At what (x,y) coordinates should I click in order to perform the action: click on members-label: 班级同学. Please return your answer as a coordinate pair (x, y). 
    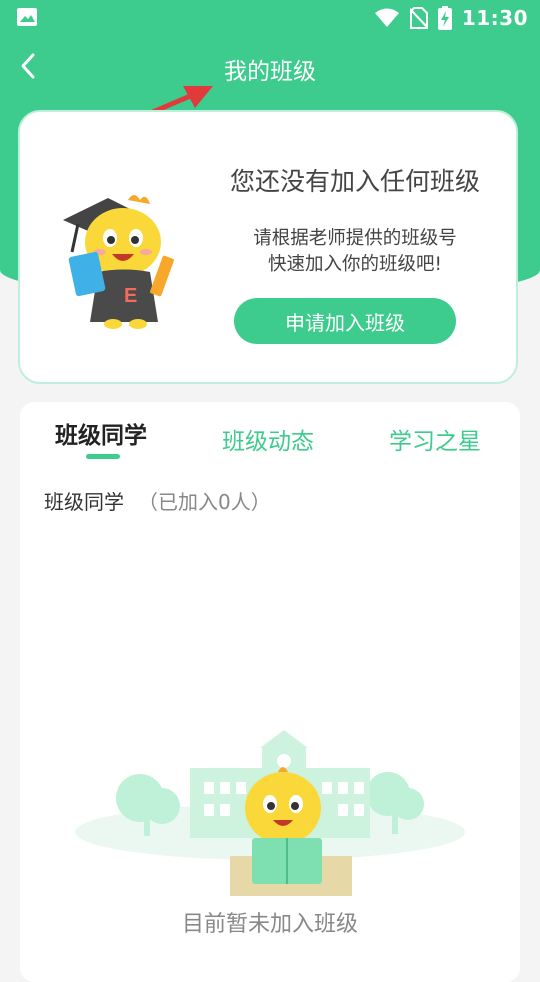
    Looking at the image, I should click on (84, 502).